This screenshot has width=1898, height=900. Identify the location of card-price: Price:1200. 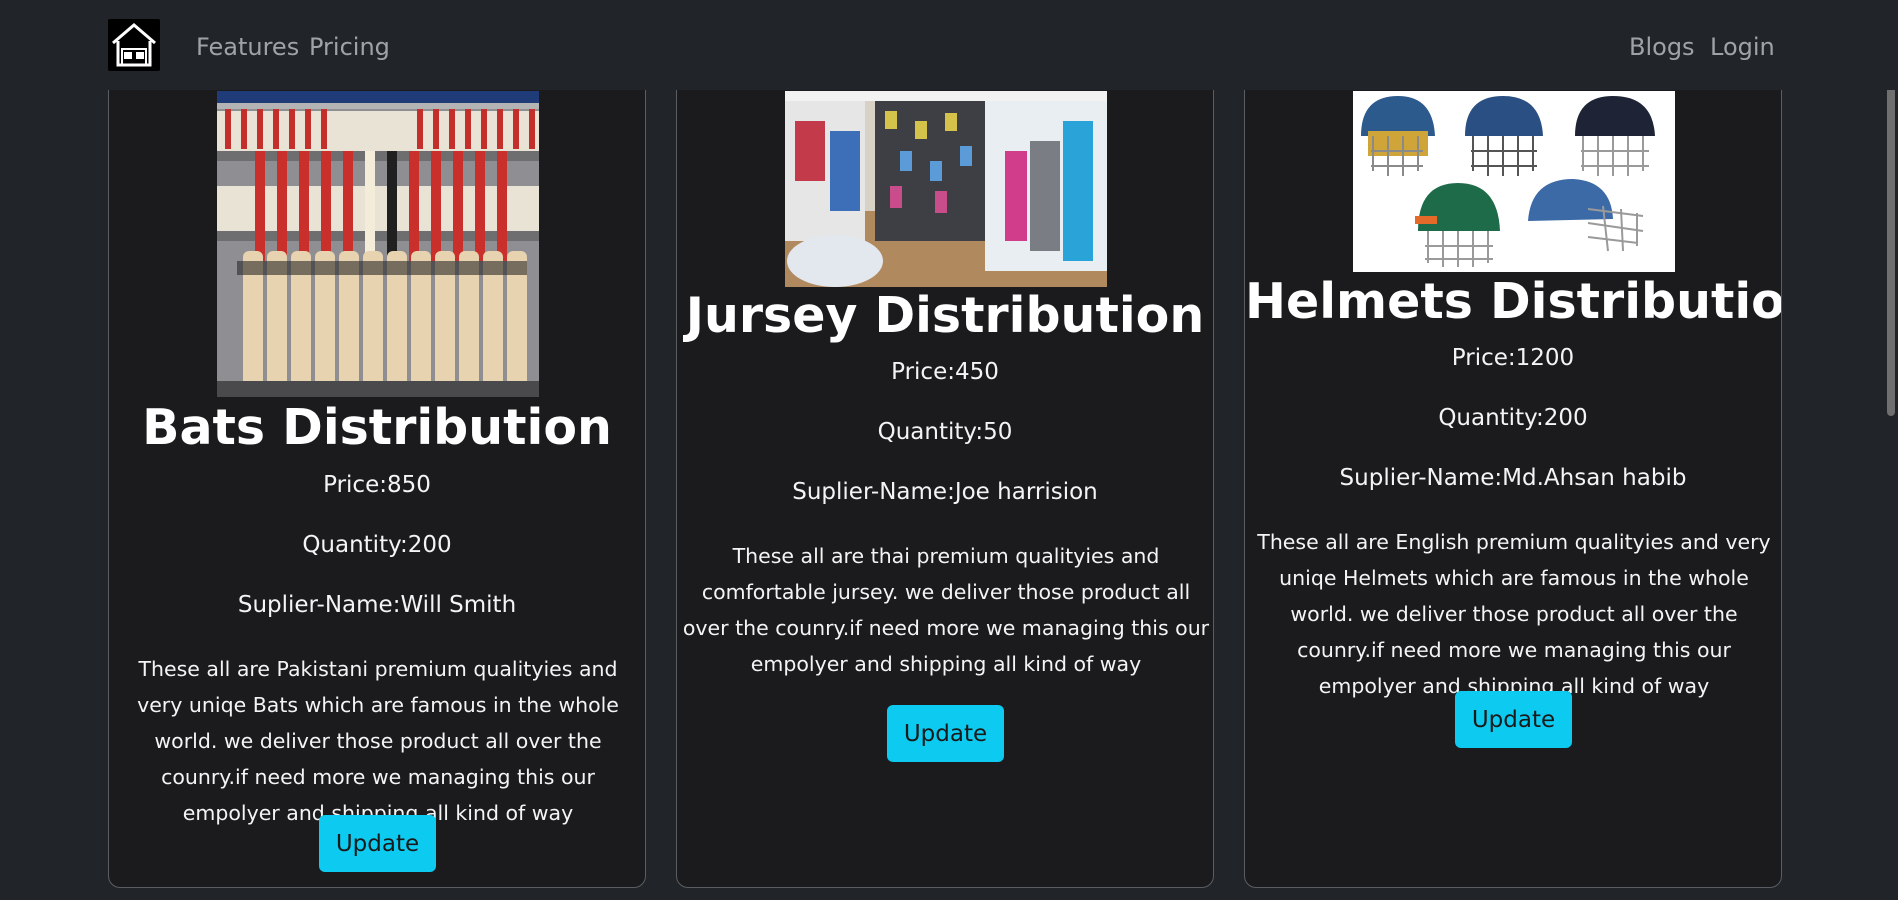
(1513, 358).